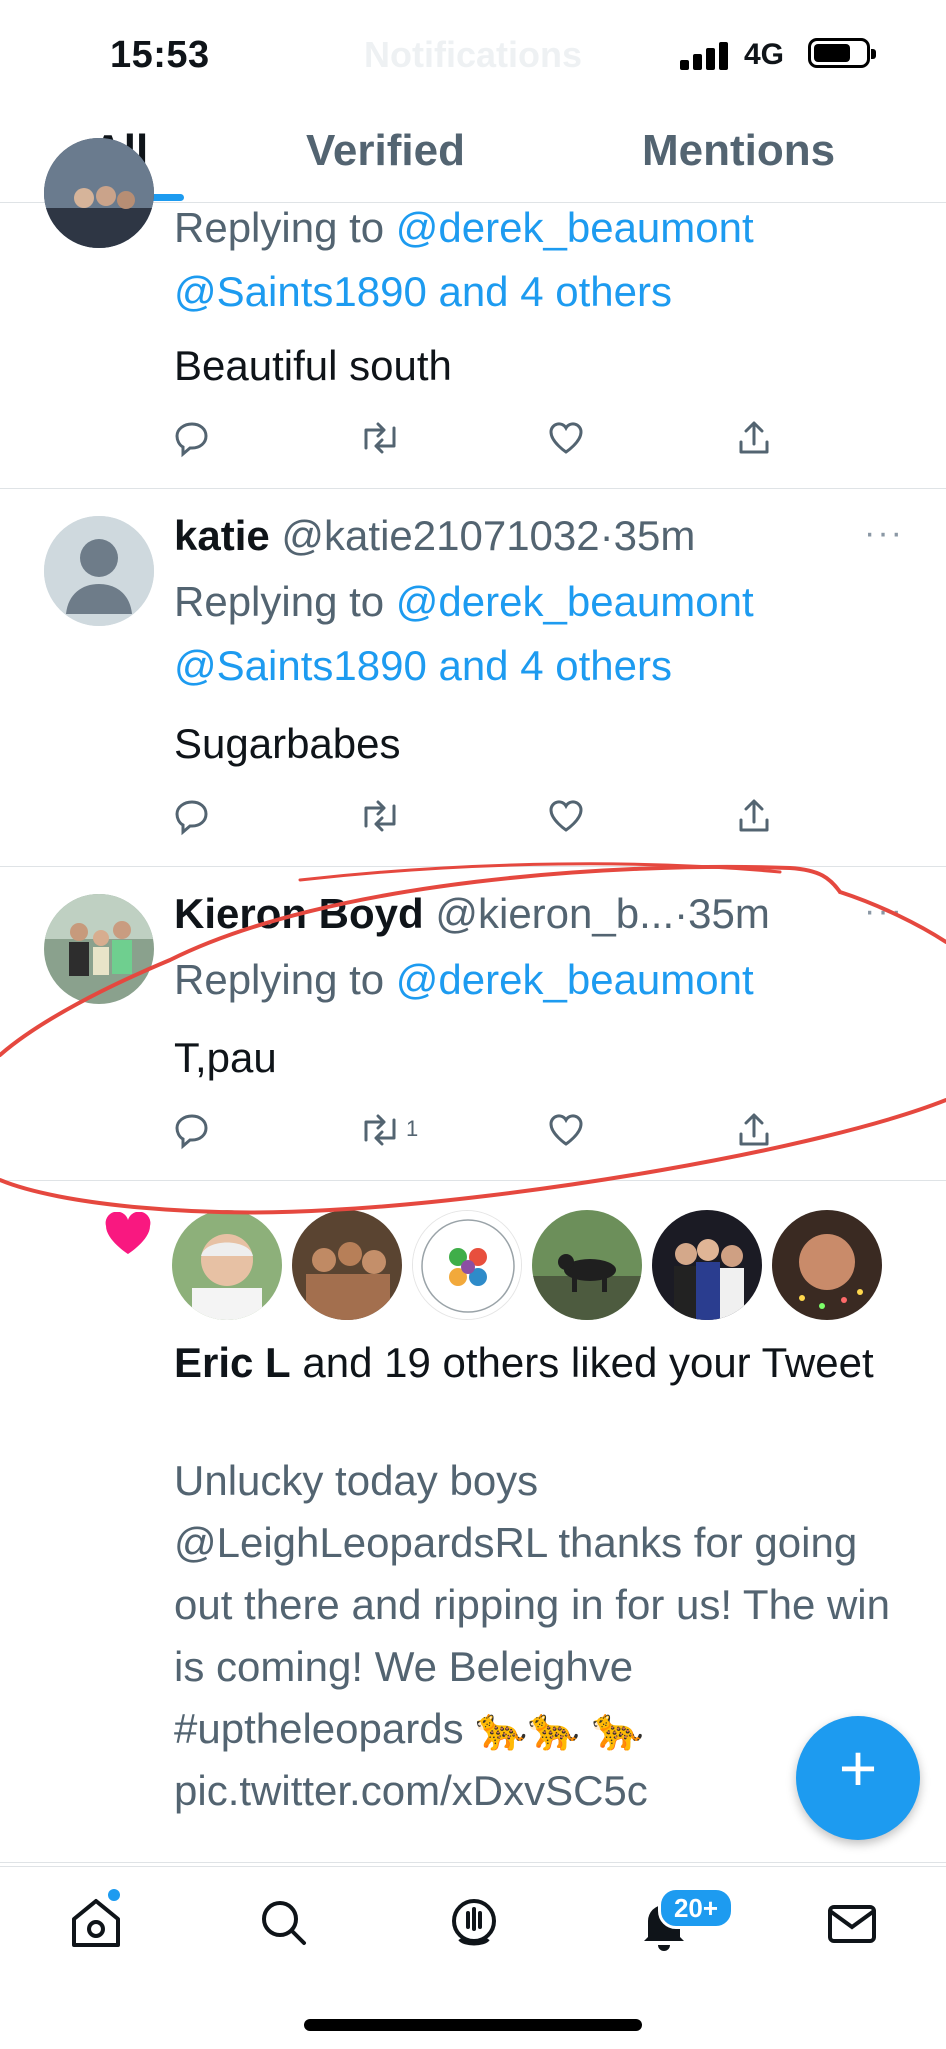  What do you see at coordinates (852, 1923) in the screenshot?
I see `messages-icon` at bounding box center [852, 1923].